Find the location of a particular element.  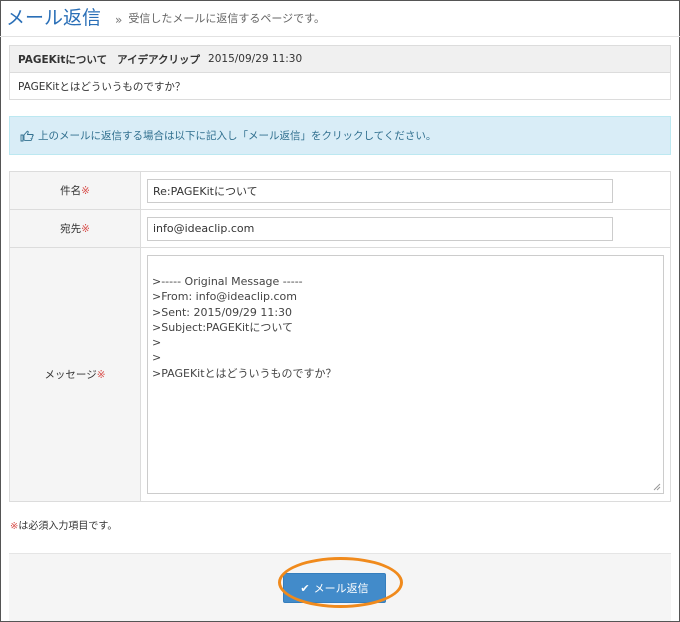

original-message-date: 2015/09/29 11:30 is located at coordinates (255, 59).